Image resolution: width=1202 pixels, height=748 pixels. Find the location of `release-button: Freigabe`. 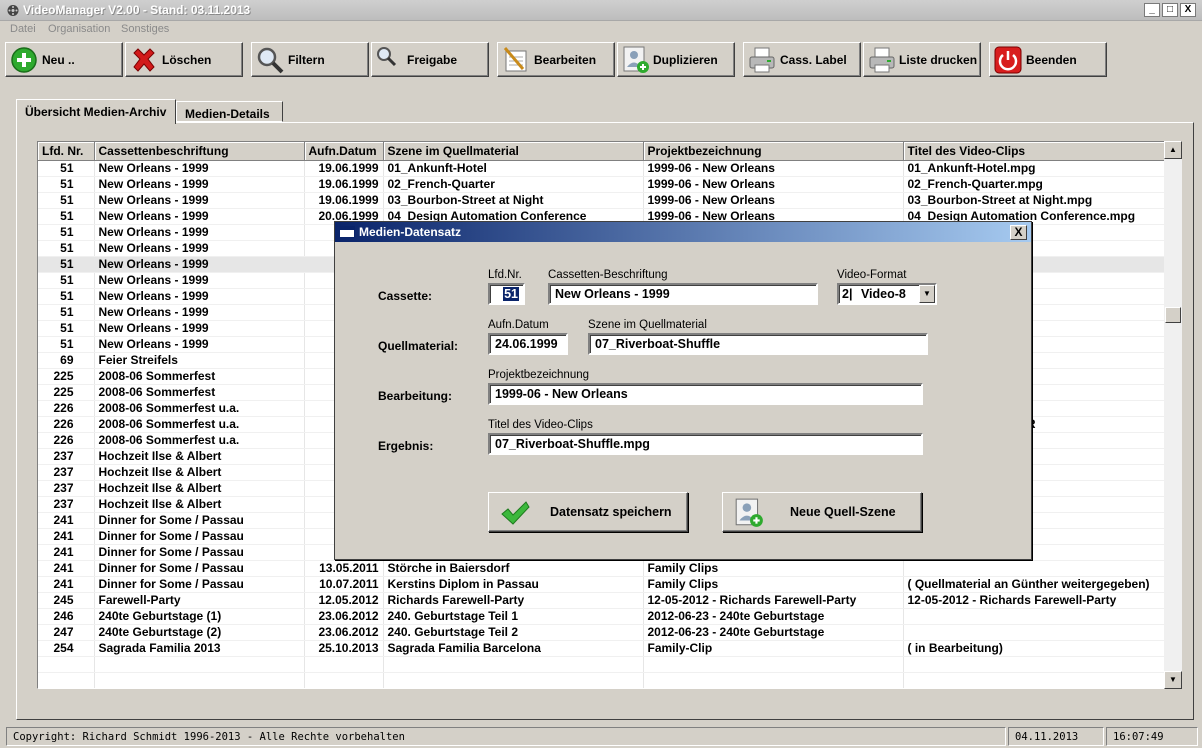

release-button: Freigabe is located at coordinates (430, 59).